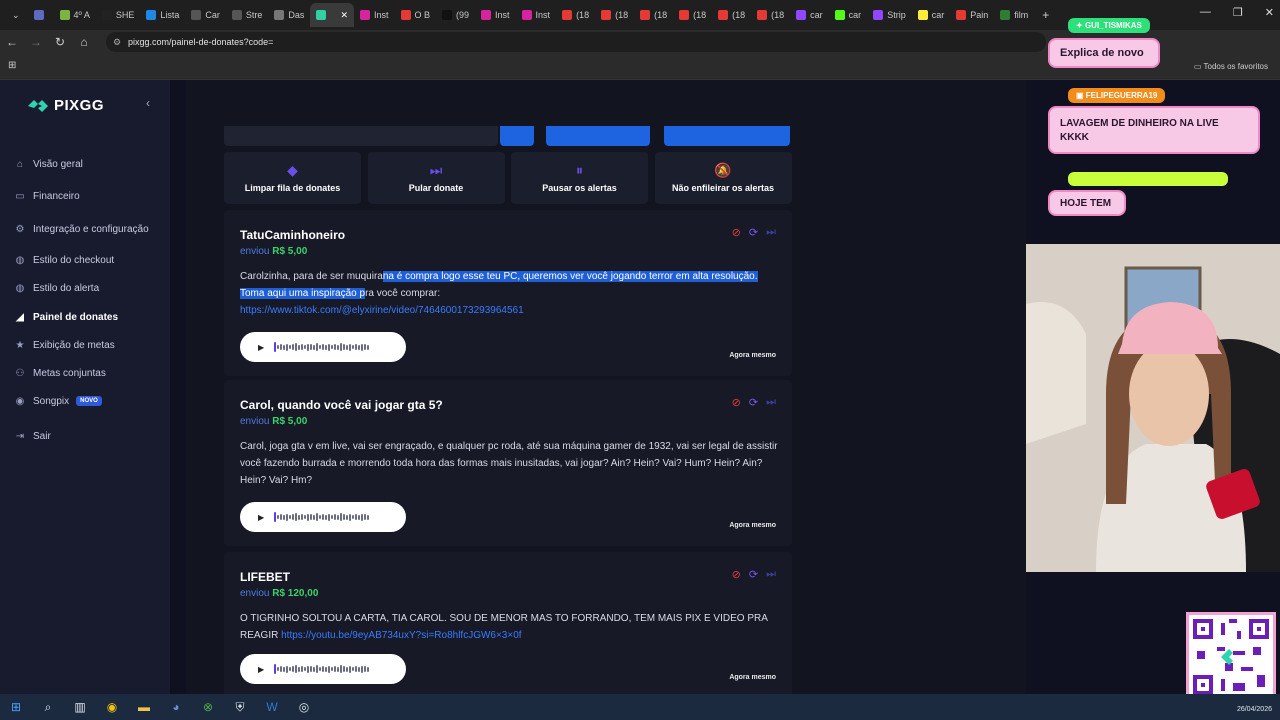 This screenshot has height=720, width=1280. What do you see at coordinates (64, 260) in the screenshot?
I see `sidebar-item: ◍ Estilo do checkout` at bounding box center [64, 260].